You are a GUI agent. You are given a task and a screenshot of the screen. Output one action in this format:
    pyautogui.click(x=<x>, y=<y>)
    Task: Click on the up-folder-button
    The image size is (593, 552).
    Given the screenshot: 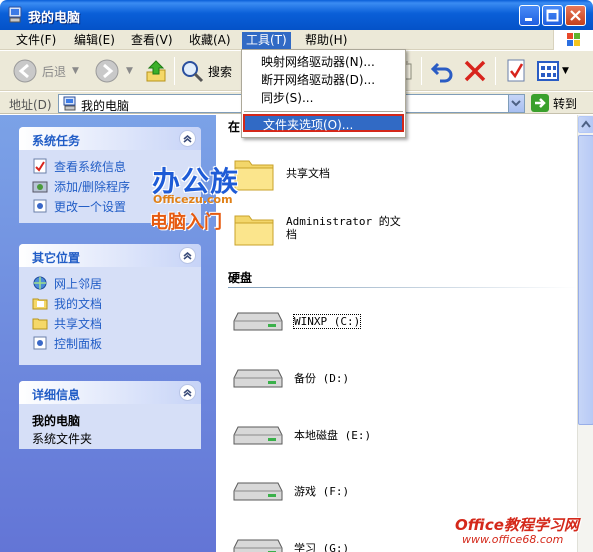 What is the action you would take?
    pyautogui.click(x=156, y=71)
    